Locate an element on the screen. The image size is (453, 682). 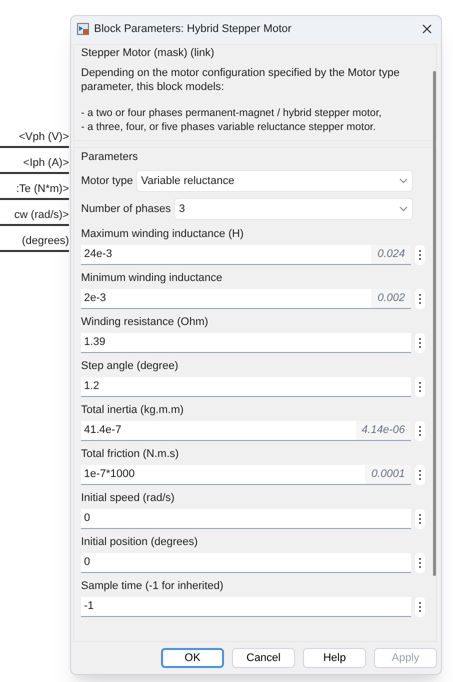
signal-label: cw (rad/s)> is located at coordinates (41, 215).